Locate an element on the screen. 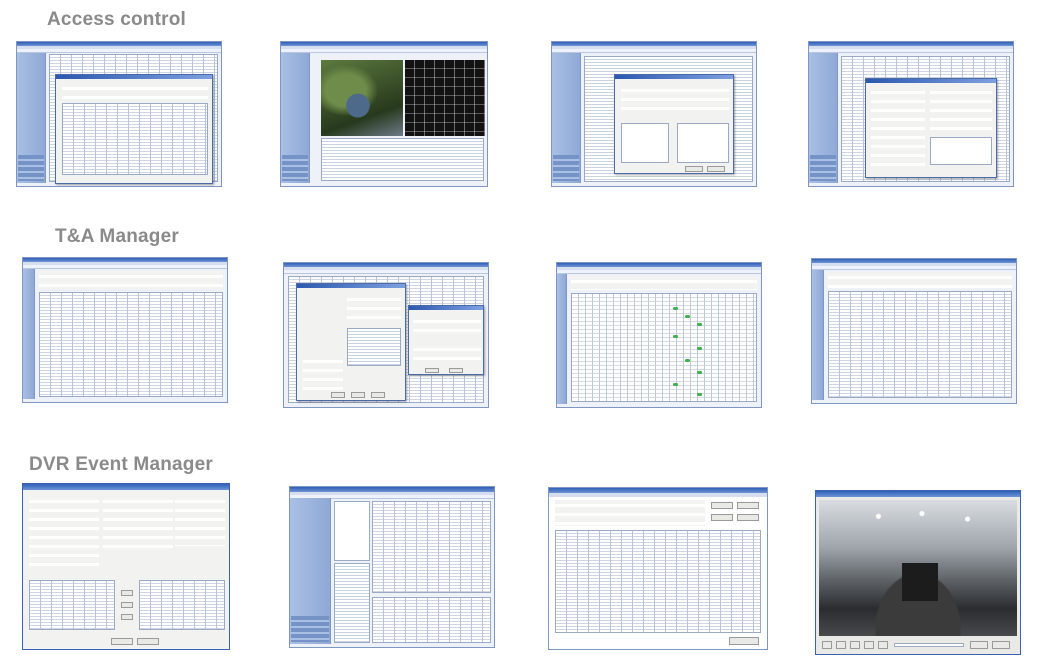 The width and height of the screenshot is (1046, 669). close-button is located at coordinates (744, 641).